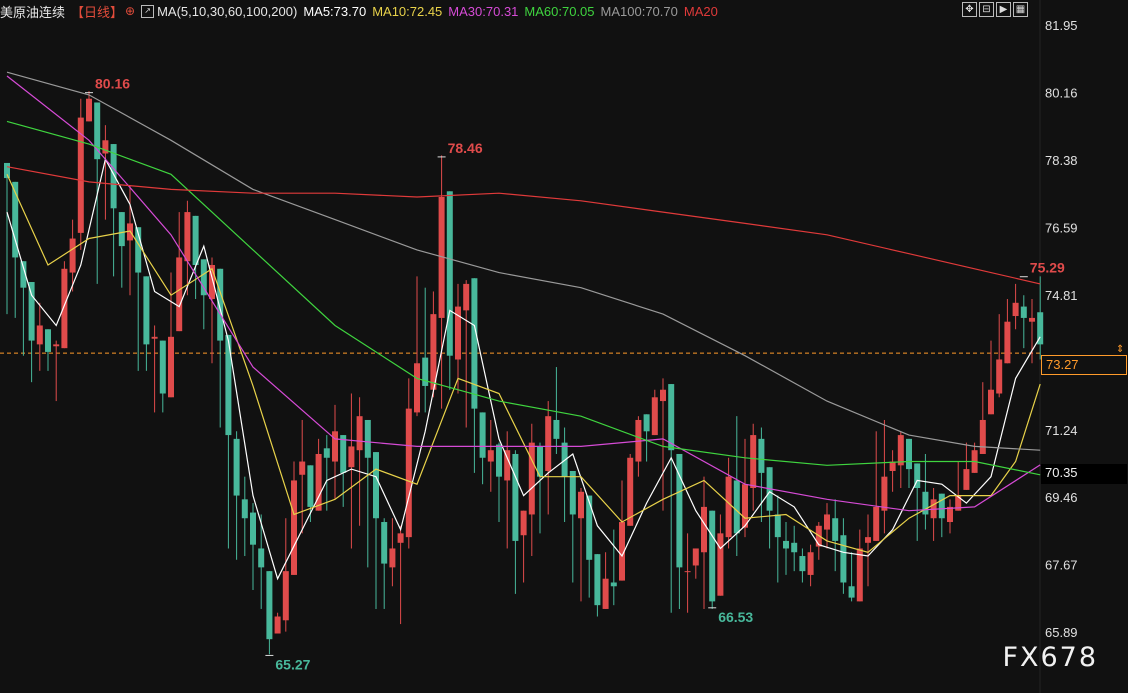  I want to click on watermark: FX678, so click(1050, 657).